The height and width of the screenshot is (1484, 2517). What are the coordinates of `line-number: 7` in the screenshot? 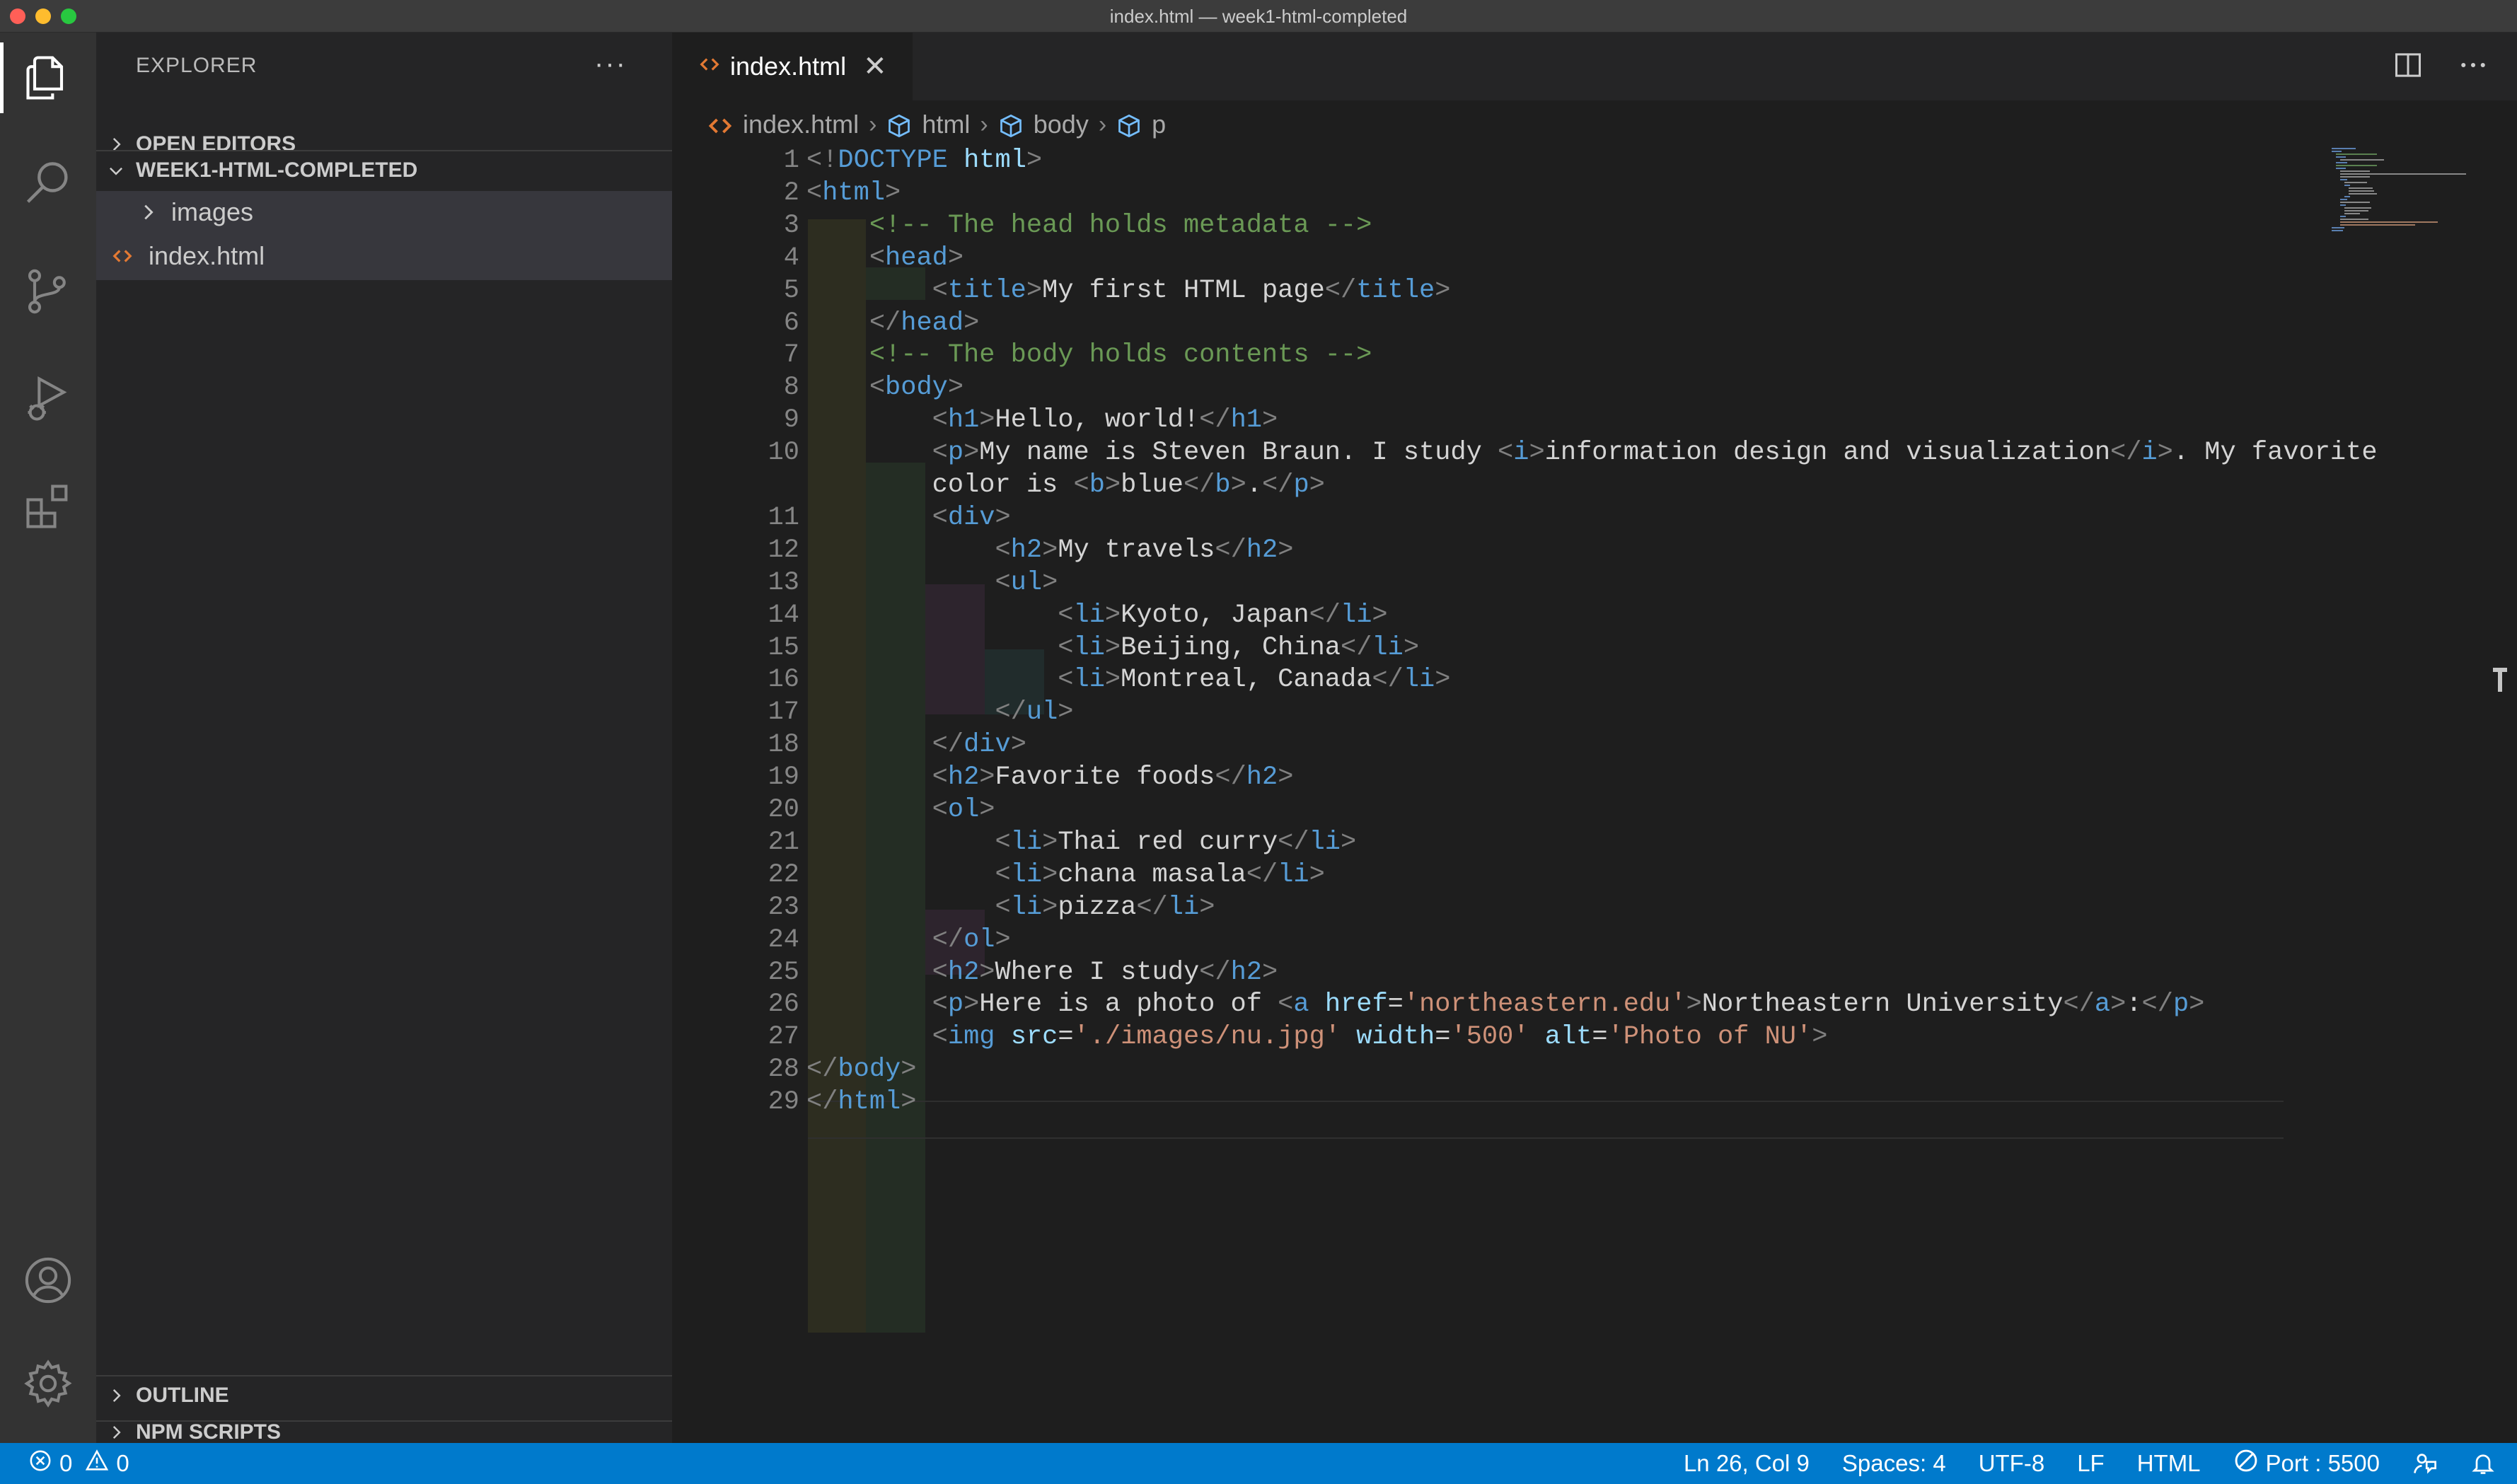 It's located at (791, 355).